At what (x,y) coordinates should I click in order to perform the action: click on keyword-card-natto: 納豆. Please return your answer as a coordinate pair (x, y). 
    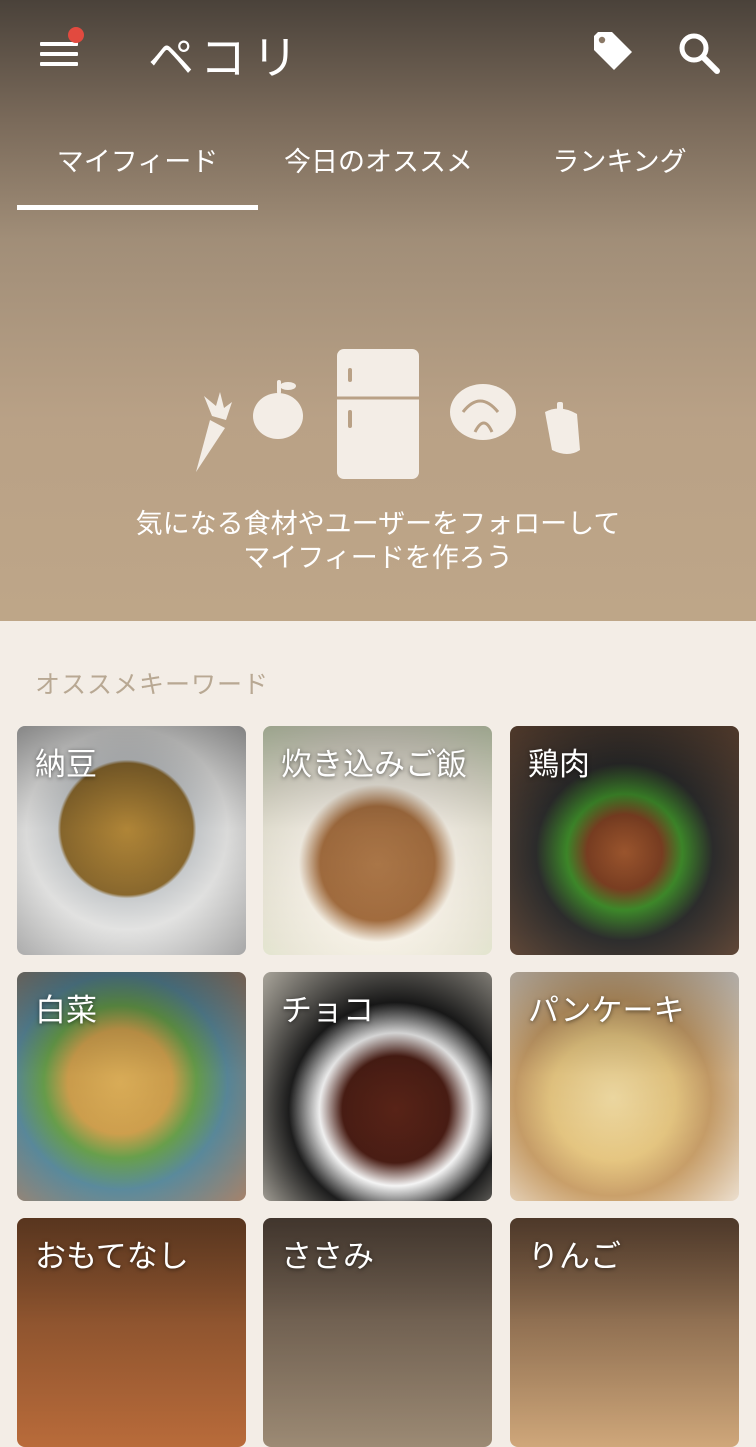
    Looking at the image, I should click on (131, 840).